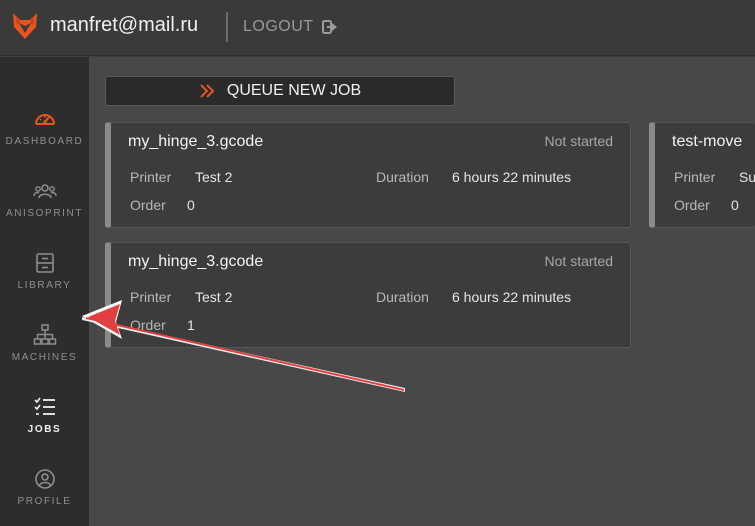 This screenshot has width=755, height=526. I want to click on users-group-icon, so click(44, 191).